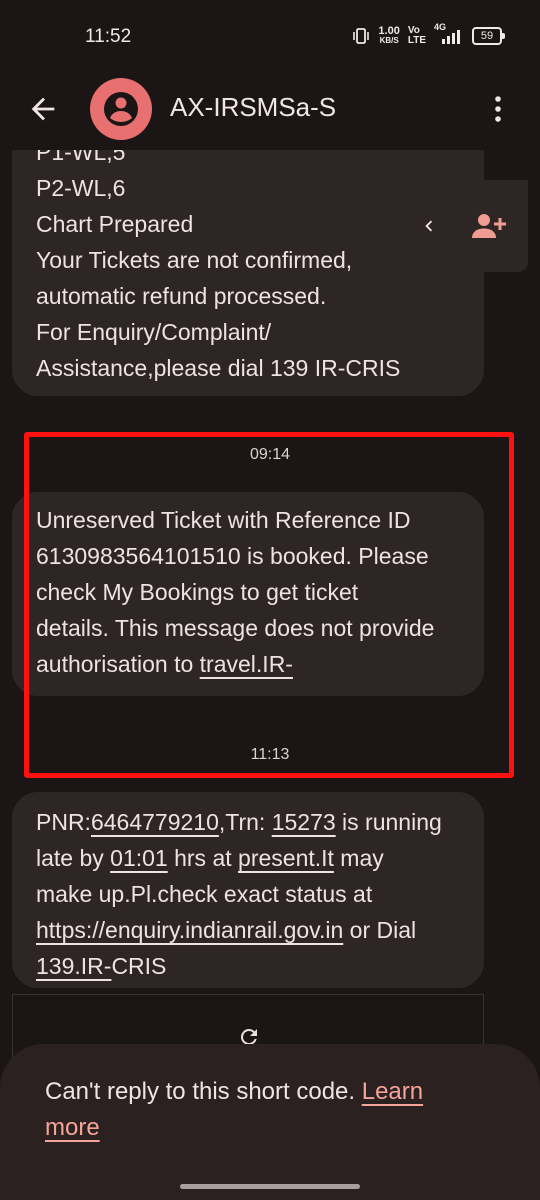  I want to click on status-time: 11:52, so click(108, 36).